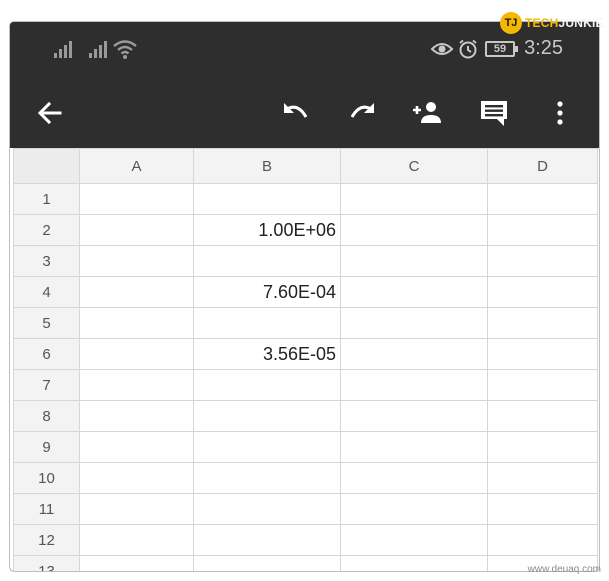 The height and width of the screenshot is (581, 609). Describe the element at coordinates (136, 478) in the screenshot. I see `cell-a10` at that location.